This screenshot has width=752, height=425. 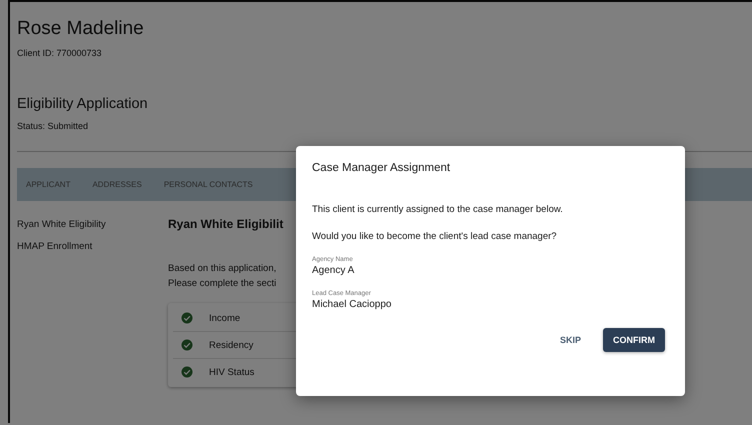 I want to click on section-label: HIV Status, so click(x=231, y=372).